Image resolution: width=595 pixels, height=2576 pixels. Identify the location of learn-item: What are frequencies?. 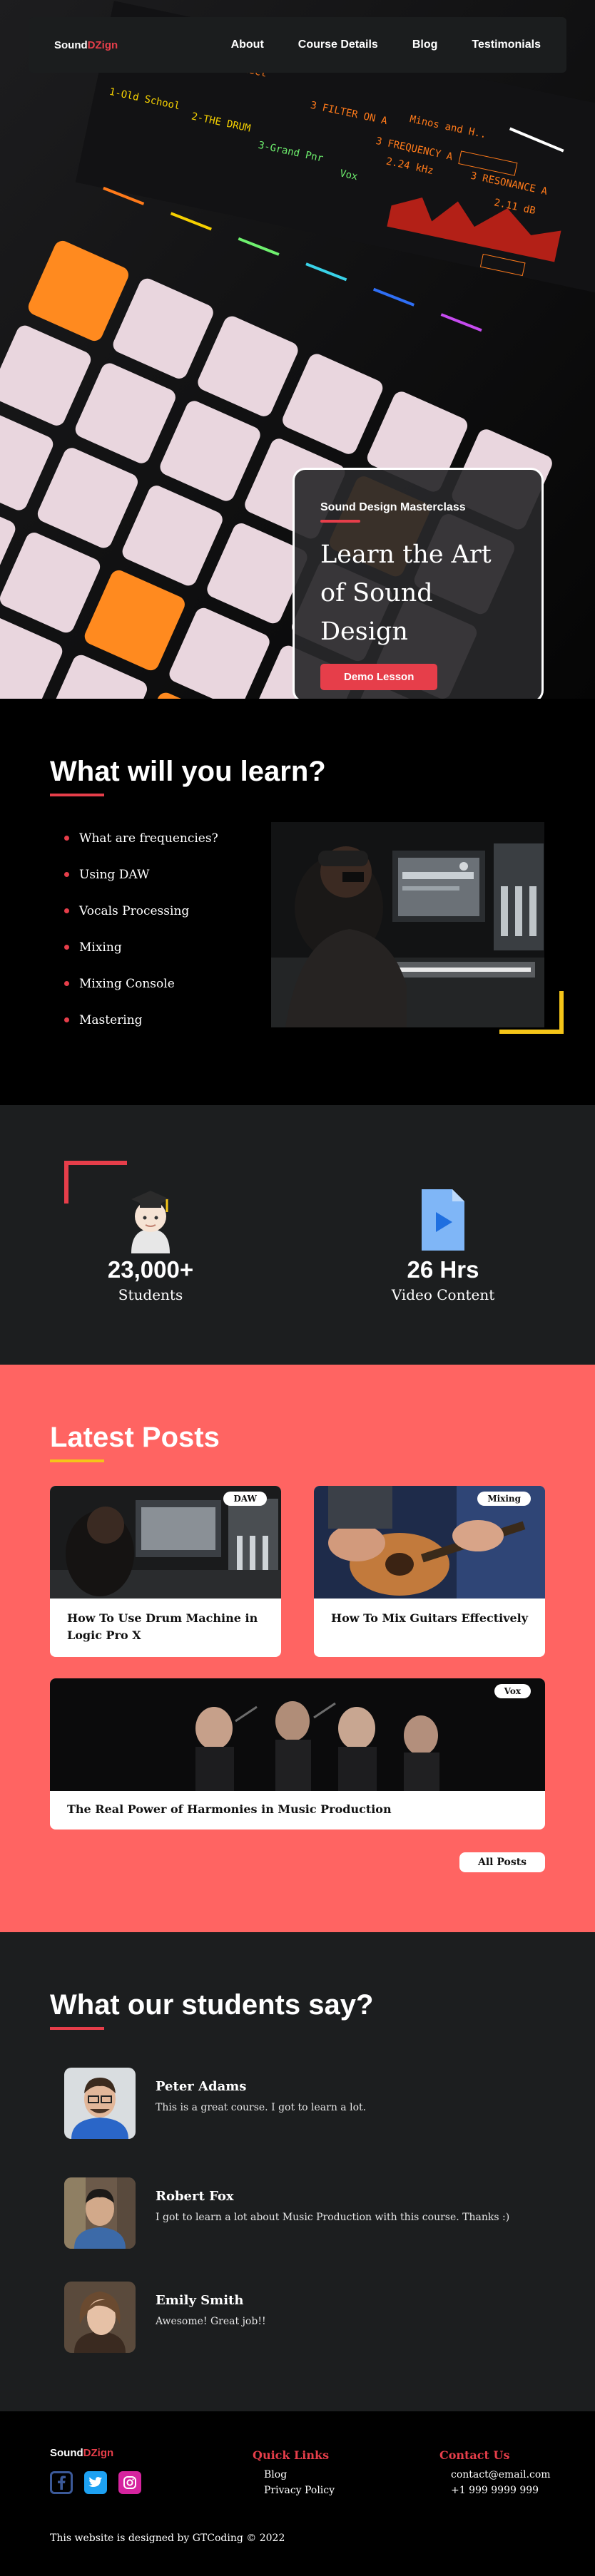
(141, 838).